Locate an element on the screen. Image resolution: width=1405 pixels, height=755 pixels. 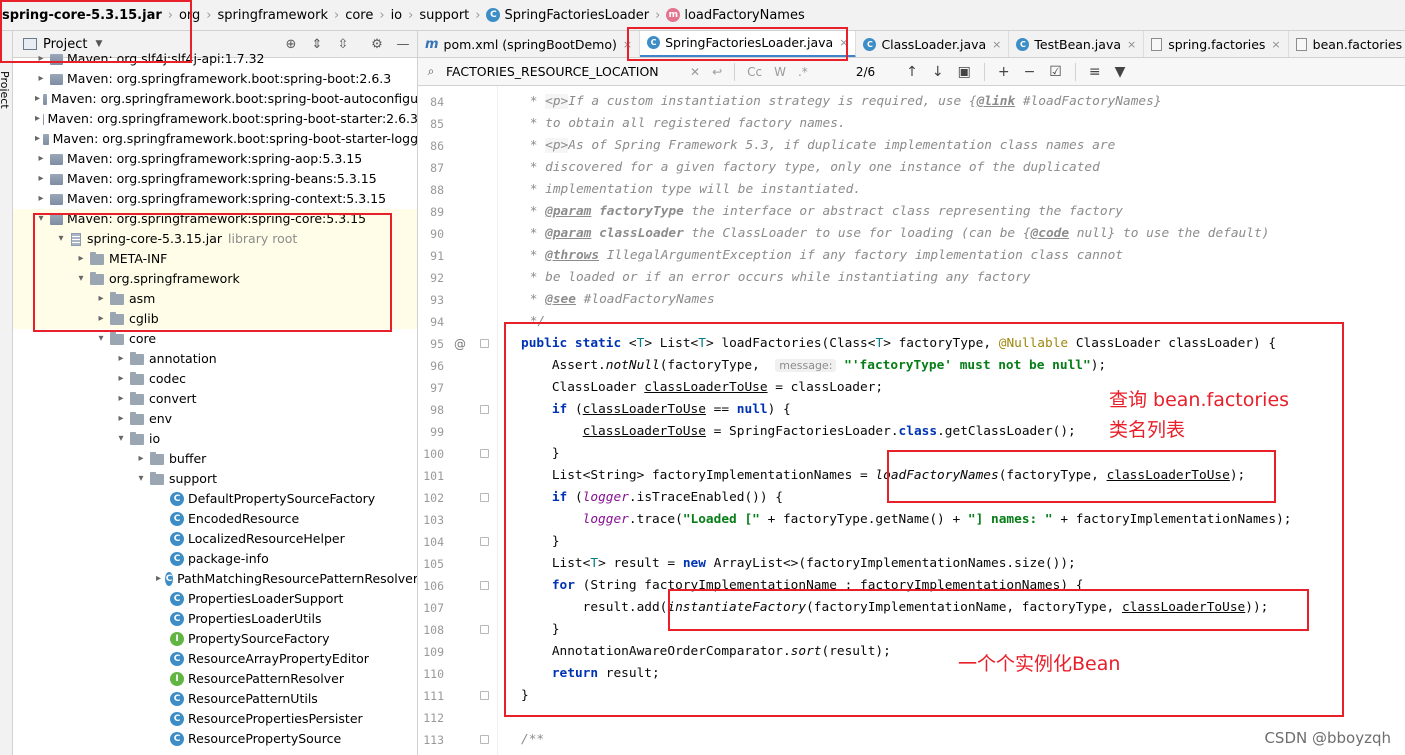
search-icon: ⌕ is located at coordinates (431, 71).